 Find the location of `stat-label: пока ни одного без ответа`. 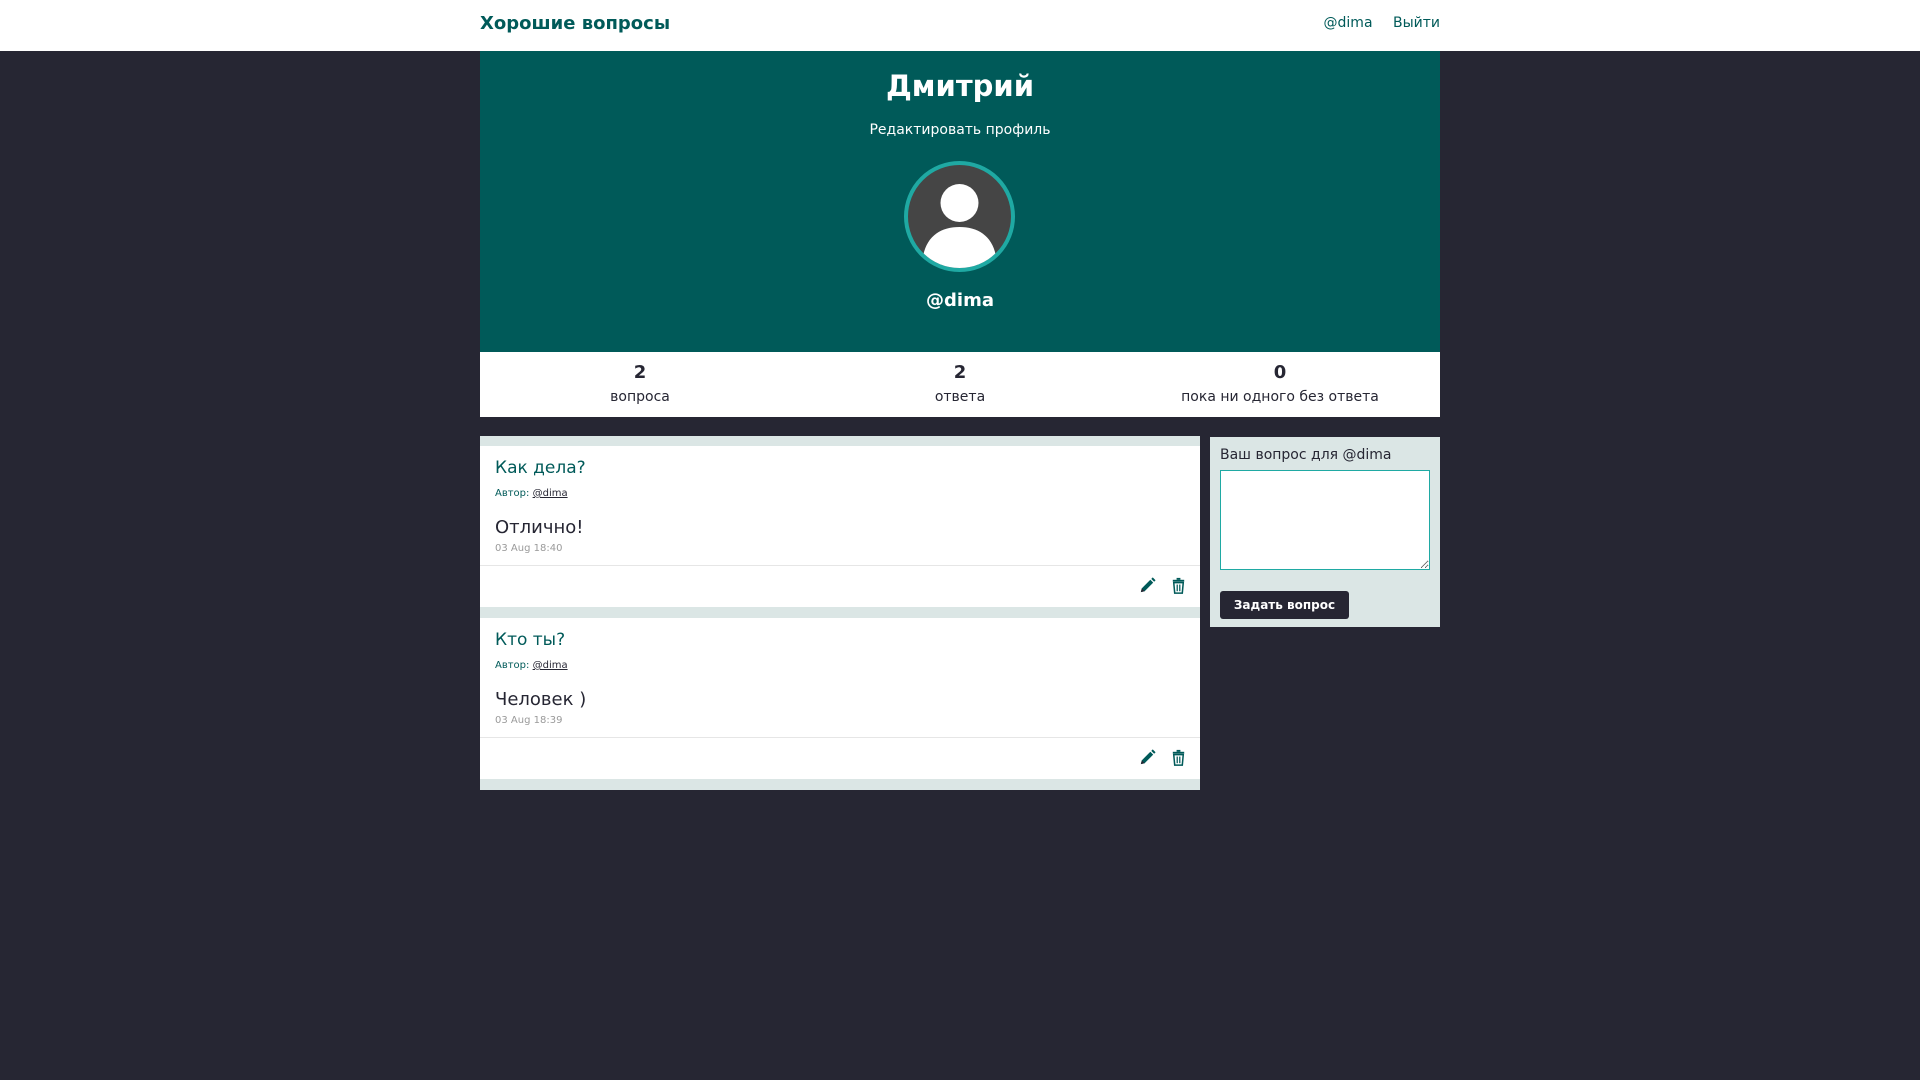

stat-label: пока ни одного без ответа is located at coordinates (1280, 397).